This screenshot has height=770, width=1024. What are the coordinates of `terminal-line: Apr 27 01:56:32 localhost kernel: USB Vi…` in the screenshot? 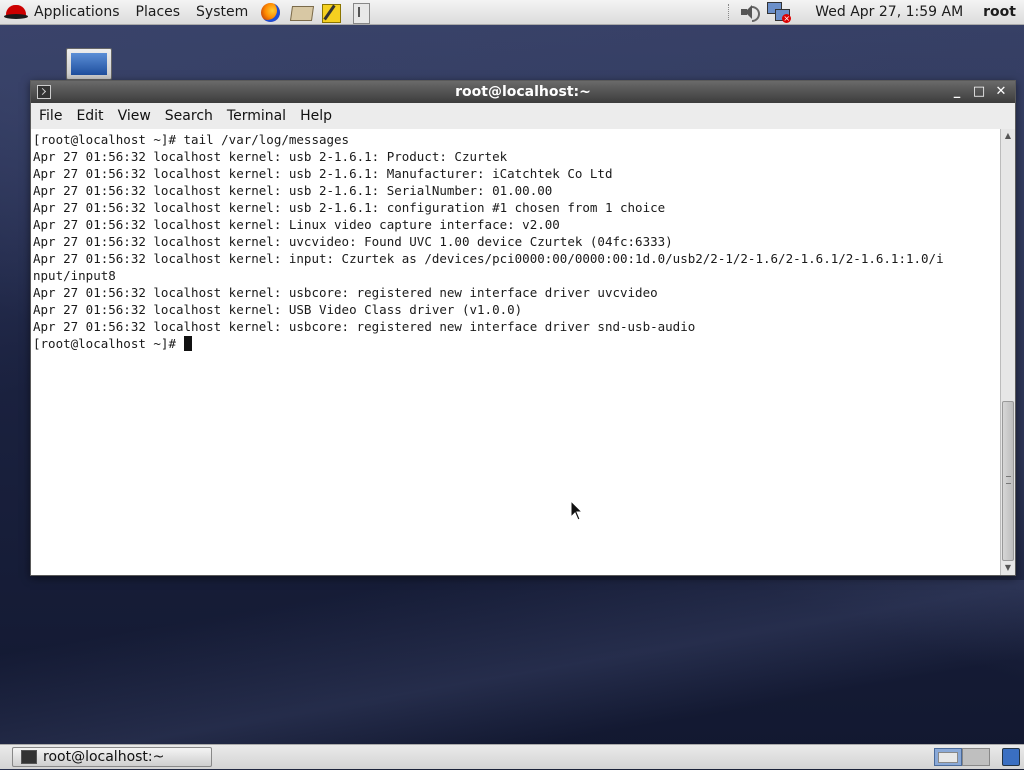 It's located at (278, 309).